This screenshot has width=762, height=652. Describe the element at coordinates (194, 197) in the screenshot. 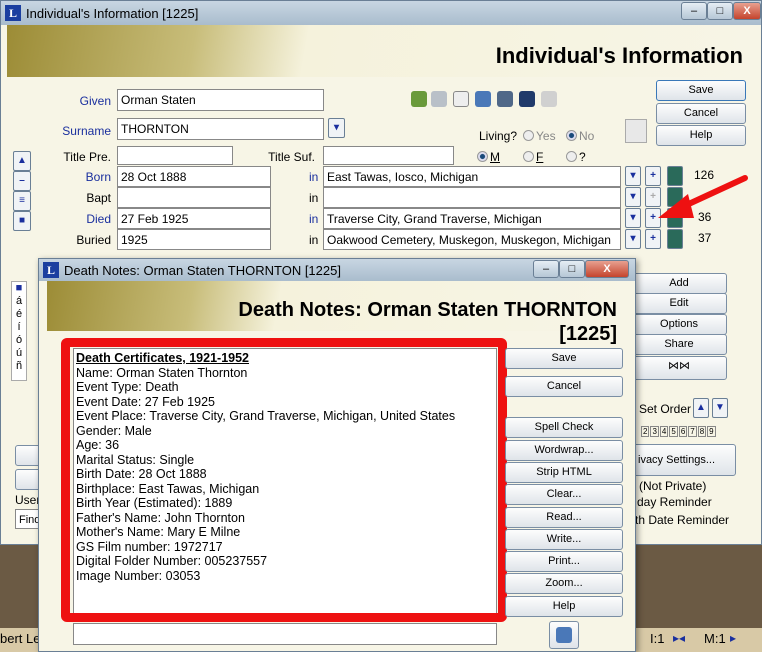

I see `event-date-input` at that location.